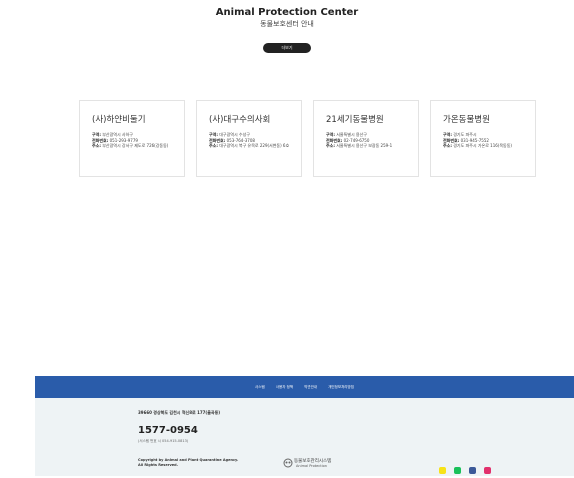 The height and width of the screenshot is (478, 574). Describe the element at coordinates (287, 12) in the screenshot. I see `page-title: Animal Protection Center` at that location.